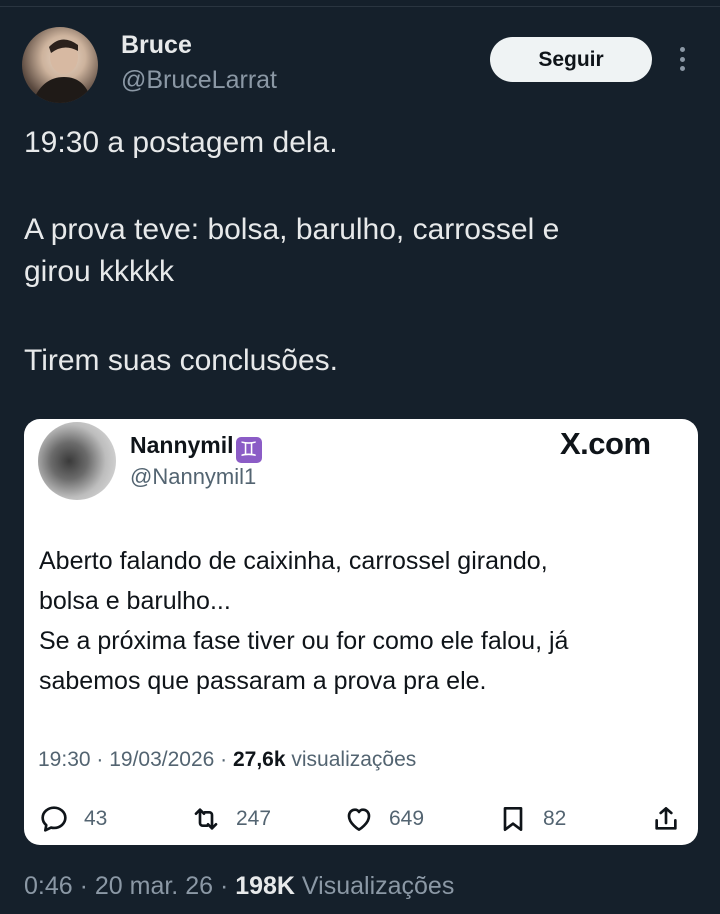  What do you see at coordinates (60, 65) in the screenshot?
I see `author-avatar` at bounding box center [60, 65].